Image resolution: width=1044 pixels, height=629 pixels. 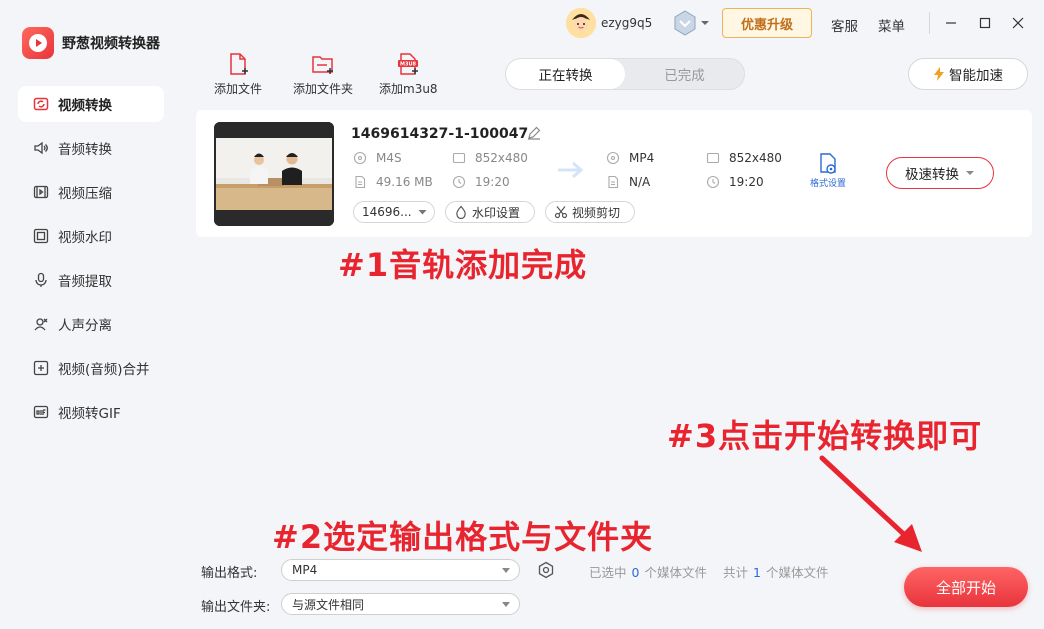 I want to click on sidebar-item-video-compress: 视频压缩, so click(x=91, y=192).